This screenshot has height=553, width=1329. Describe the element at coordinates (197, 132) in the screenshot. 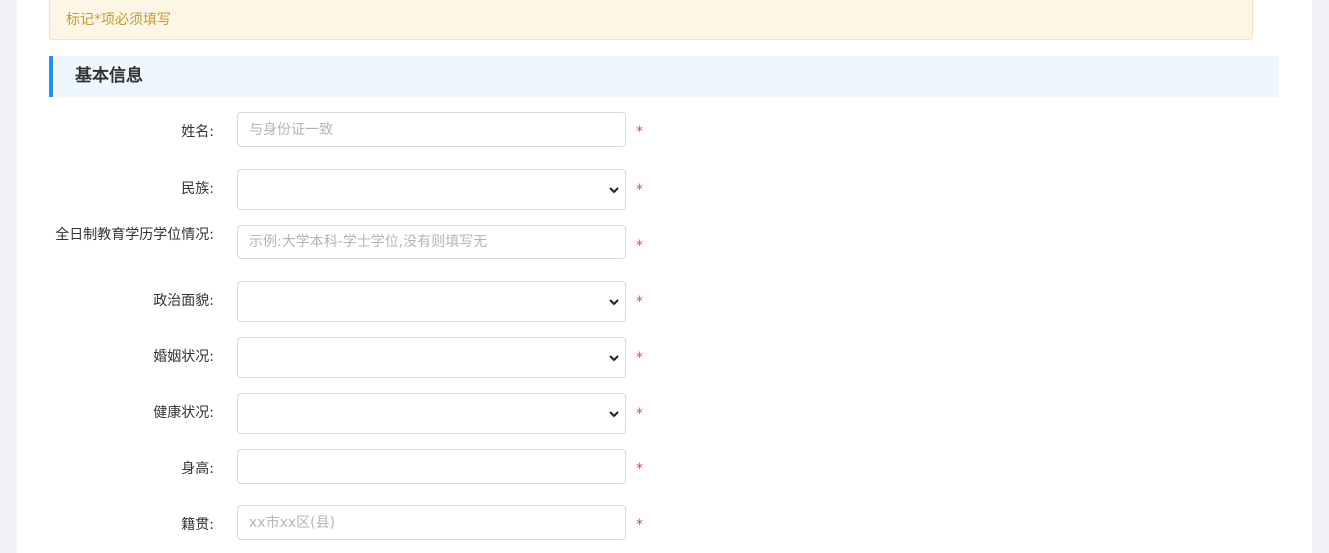

I see `name-label: 姓名:` at that location.